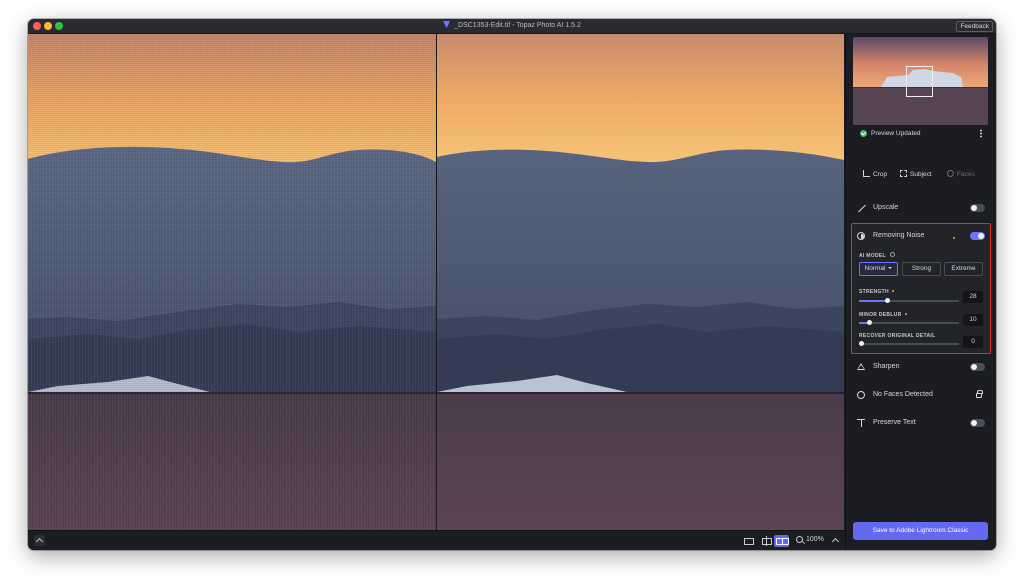 This screenshot has width=1024, height=588. What do you see at coordinates (861, 236) in the screenshot?
I see `noise-icon` at bounding box center [861, 236].